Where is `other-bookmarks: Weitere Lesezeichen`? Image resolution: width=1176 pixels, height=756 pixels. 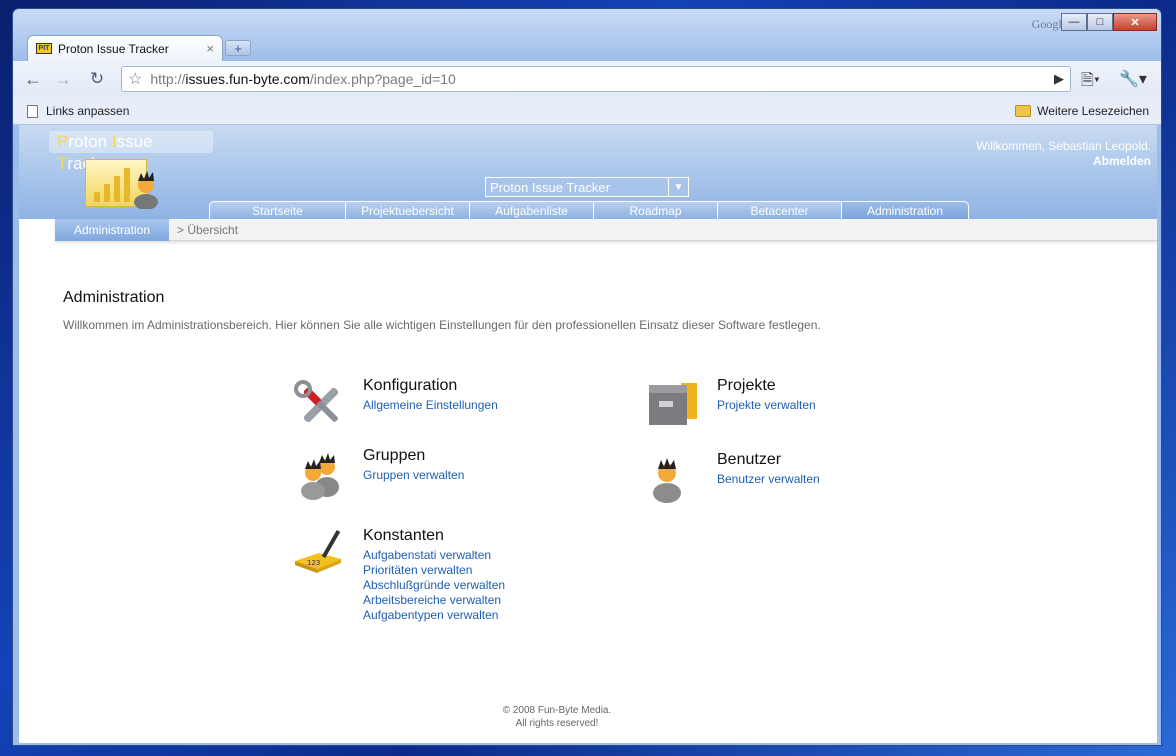 other-bookmarks: Weitere Lesezeichen is located at coordinates (1082, 111).